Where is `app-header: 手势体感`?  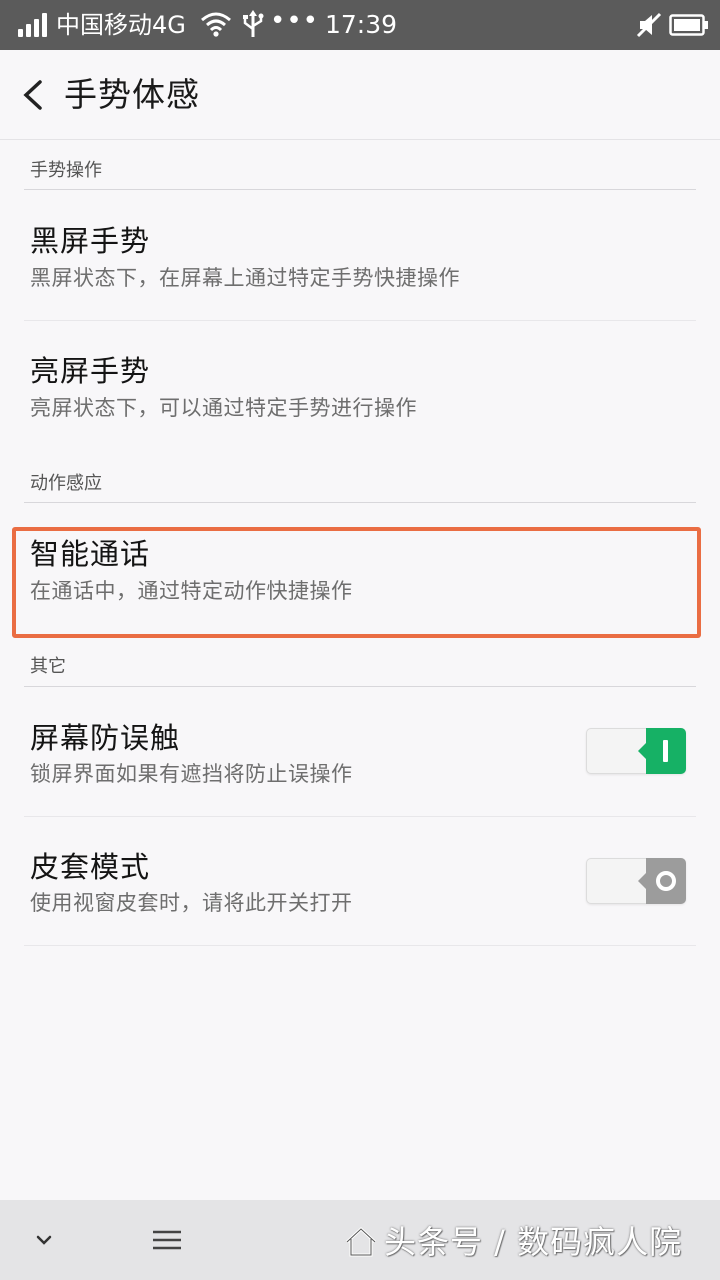
app-header: 手势体感 is located at coordinates (360, 95).